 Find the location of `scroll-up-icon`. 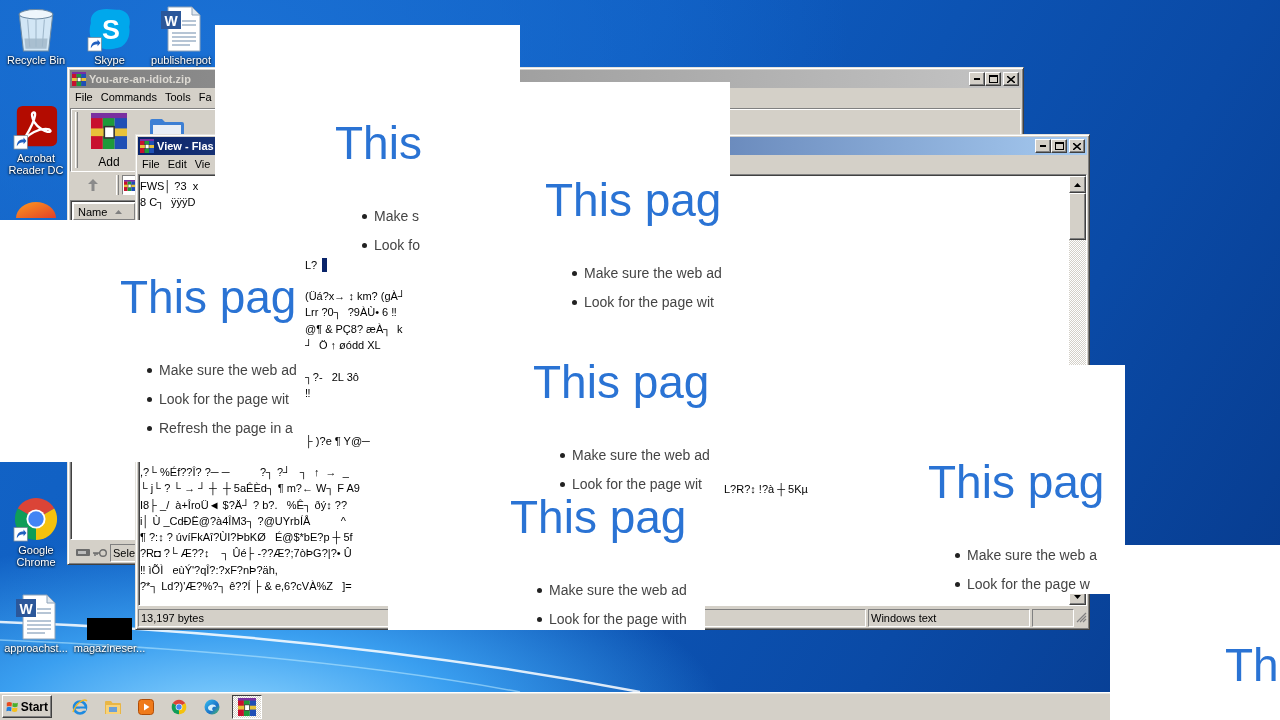

scroll-up-icon is located at coordinates (1077, 184).